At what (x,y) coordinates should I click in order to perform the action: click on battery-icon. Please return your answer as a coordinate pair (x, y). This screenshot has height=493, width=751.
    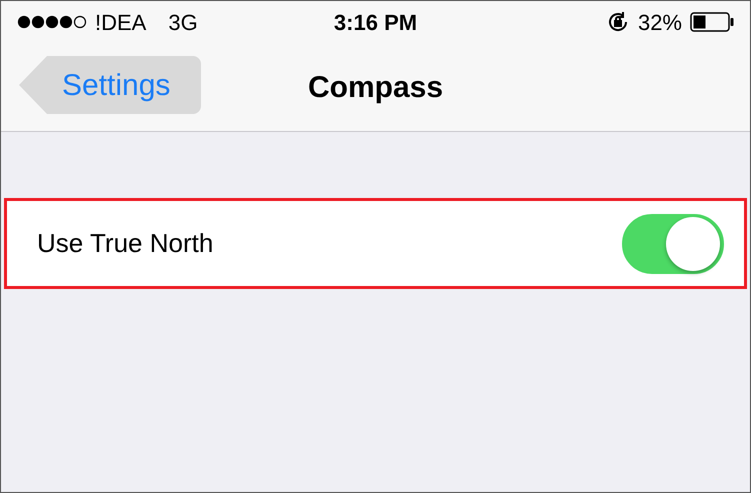
    Looking at the image, I should click on (712, 22).